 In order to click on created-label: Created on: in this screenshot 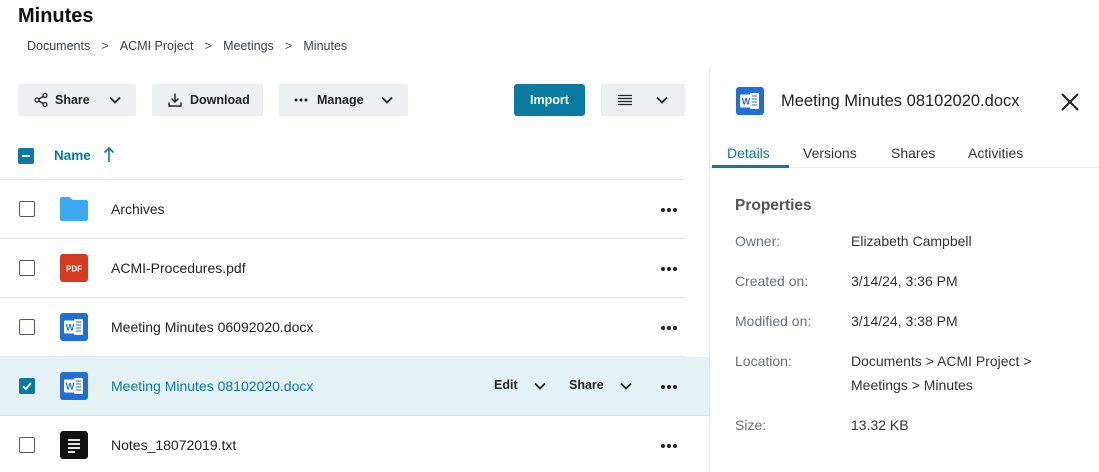, I will do `click(772, 281)`.